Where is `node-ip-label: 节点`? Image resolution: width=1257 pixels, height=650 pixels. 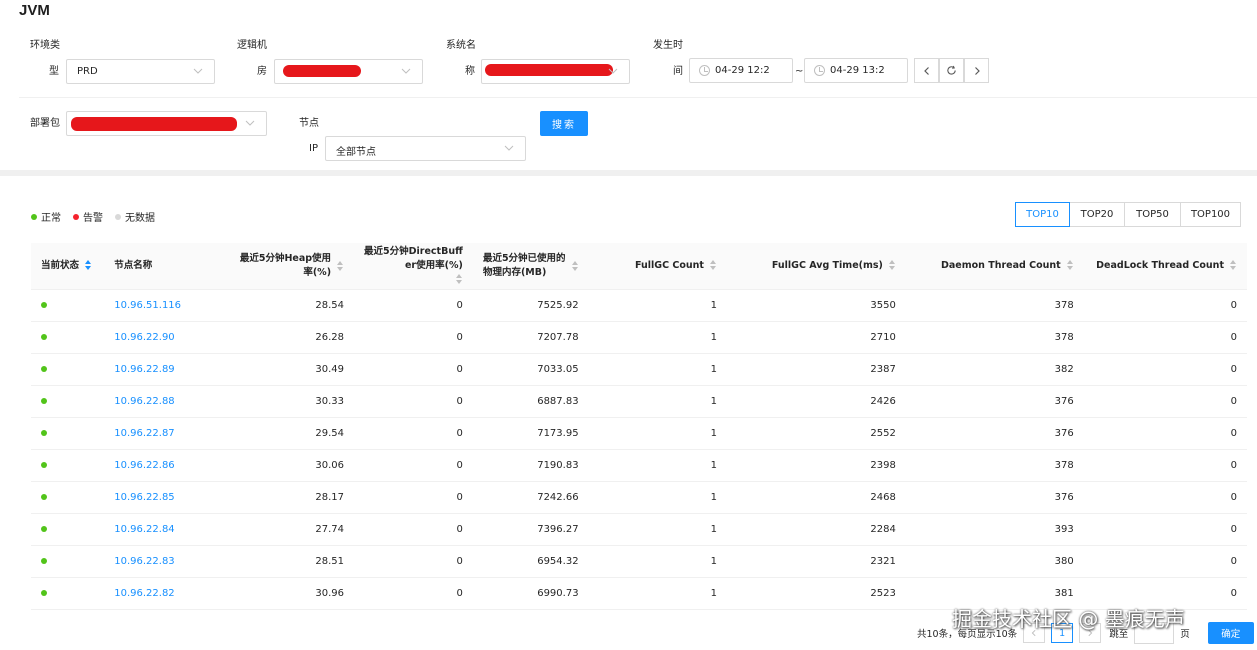
node-ip-label: 节点 is located at coordinates (309, 123).